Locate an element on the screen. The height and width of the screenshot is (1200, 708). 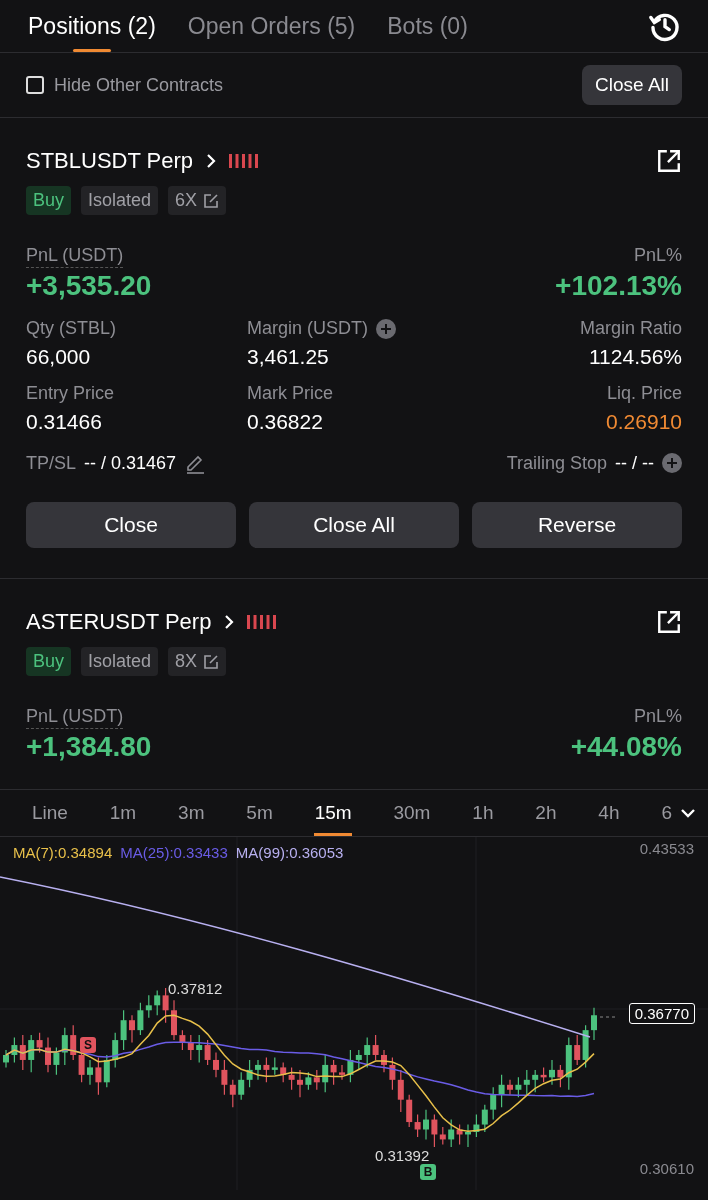
moving-average-label: MA(99):0.36053 is located at coordinates (289, 852).